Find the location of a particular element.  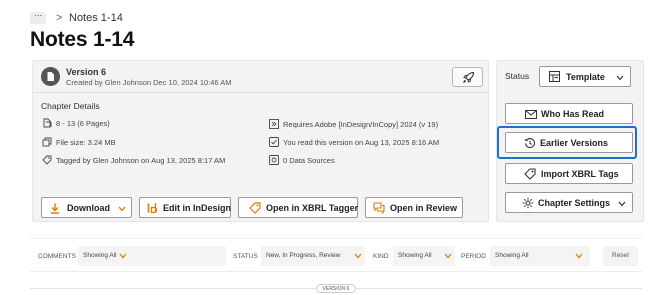

period-filter-label: PERIOD is located at coordinates (473, 256).